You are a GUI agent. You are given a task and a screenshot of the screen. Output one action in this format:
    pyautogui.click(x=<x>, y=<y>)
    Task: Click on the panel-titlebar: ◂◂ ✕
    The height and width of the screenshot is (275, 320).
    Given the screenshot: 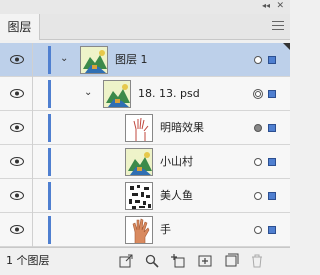 What is the action you would take?
    pyautogui.click(x=145, y=7)
    